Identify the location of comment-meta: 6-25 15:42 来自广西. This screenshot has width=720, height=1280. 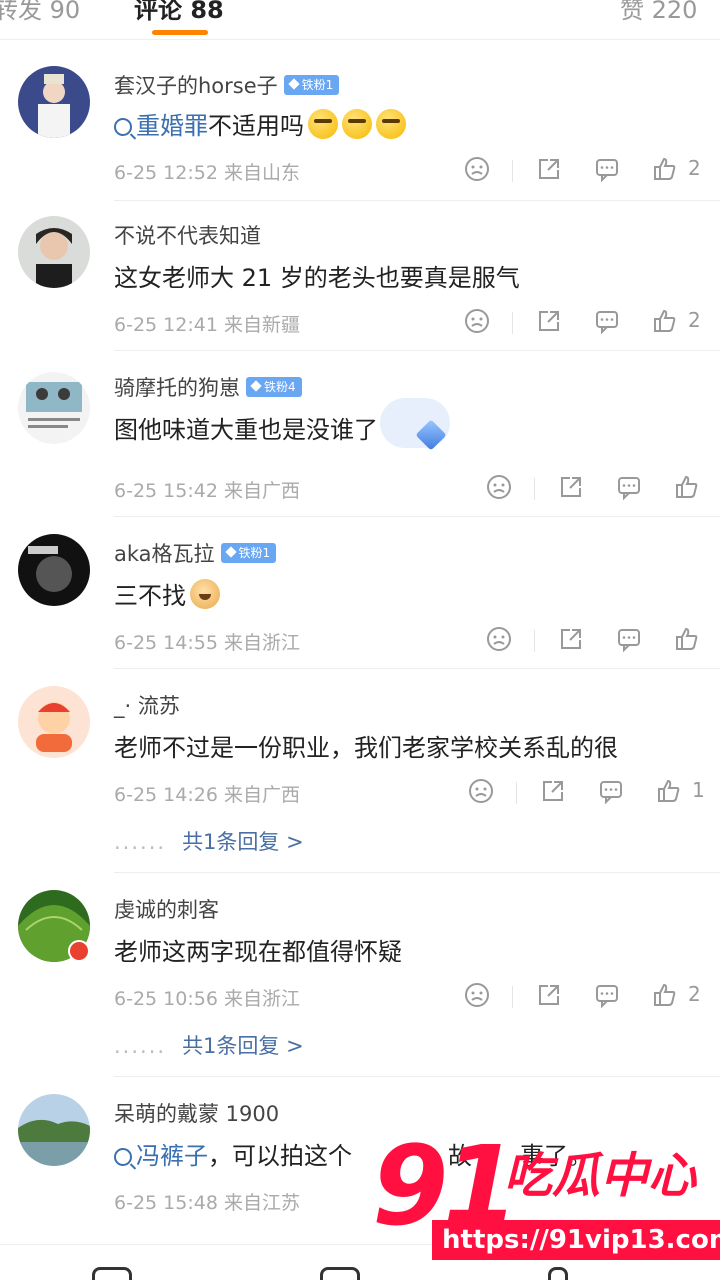
(207, 491).